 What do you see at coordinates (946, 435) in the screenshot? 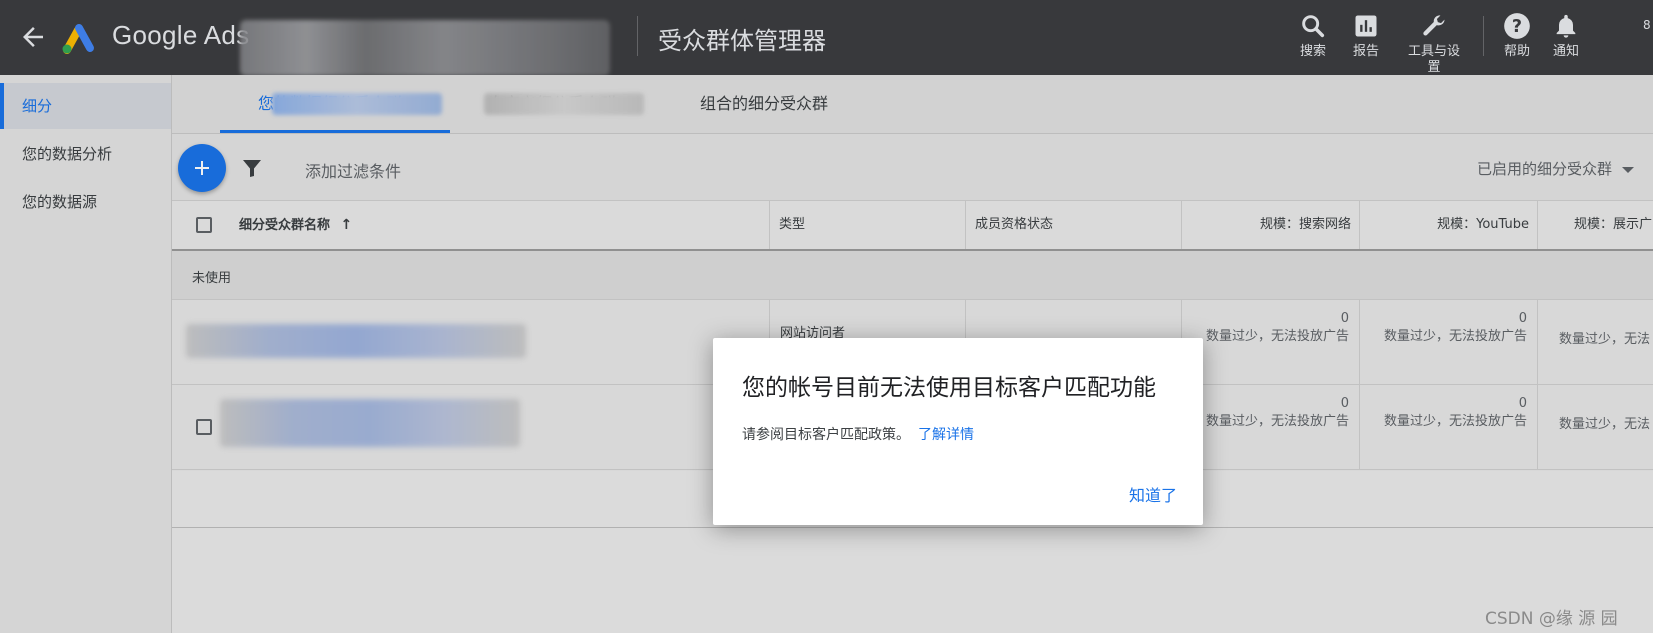
I see `learn-more-link: 了解详情` at bounding box center [946, 435].